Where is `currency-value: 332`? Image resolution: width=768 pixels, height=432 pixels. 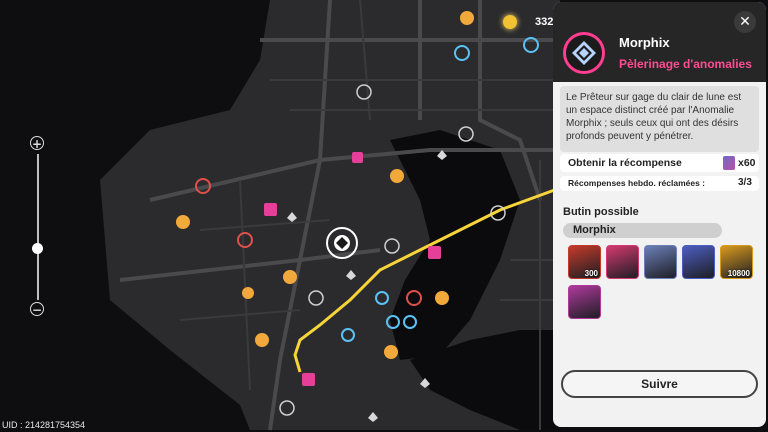
currency-value: 332 is located at coordinates (544, 22).